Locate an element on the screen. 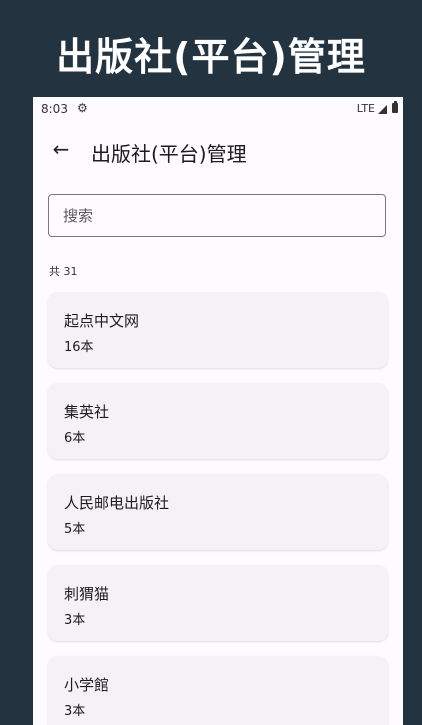  publisher-name: 小学館 is located at coordinates (87, 685).